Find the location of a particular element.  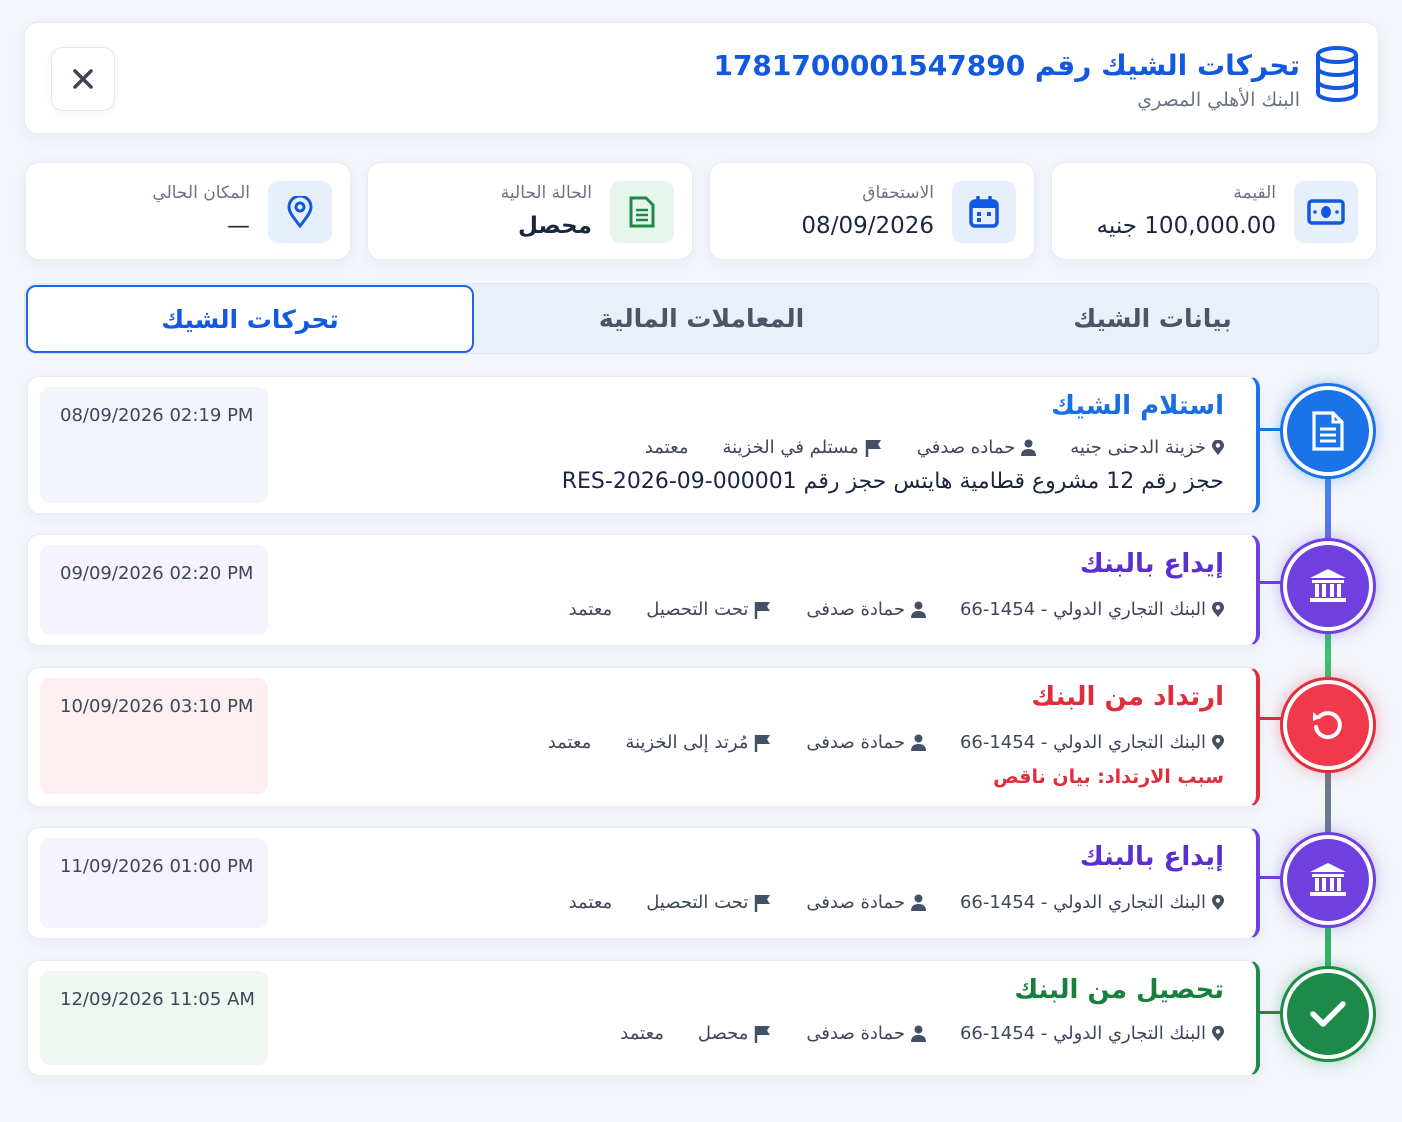

money-icon is located at coordinates (1326, 212).